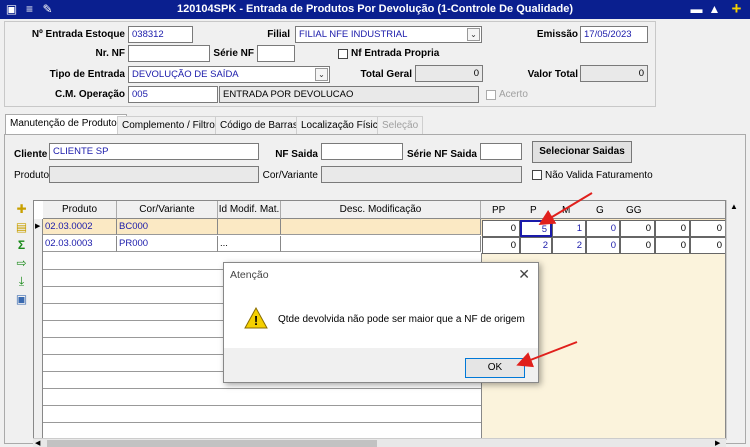  What do you see at coordinates (343, 54) in the screenshot?
I see `nf-entrada-propria-checkbox` at bounding box center [343, 54].